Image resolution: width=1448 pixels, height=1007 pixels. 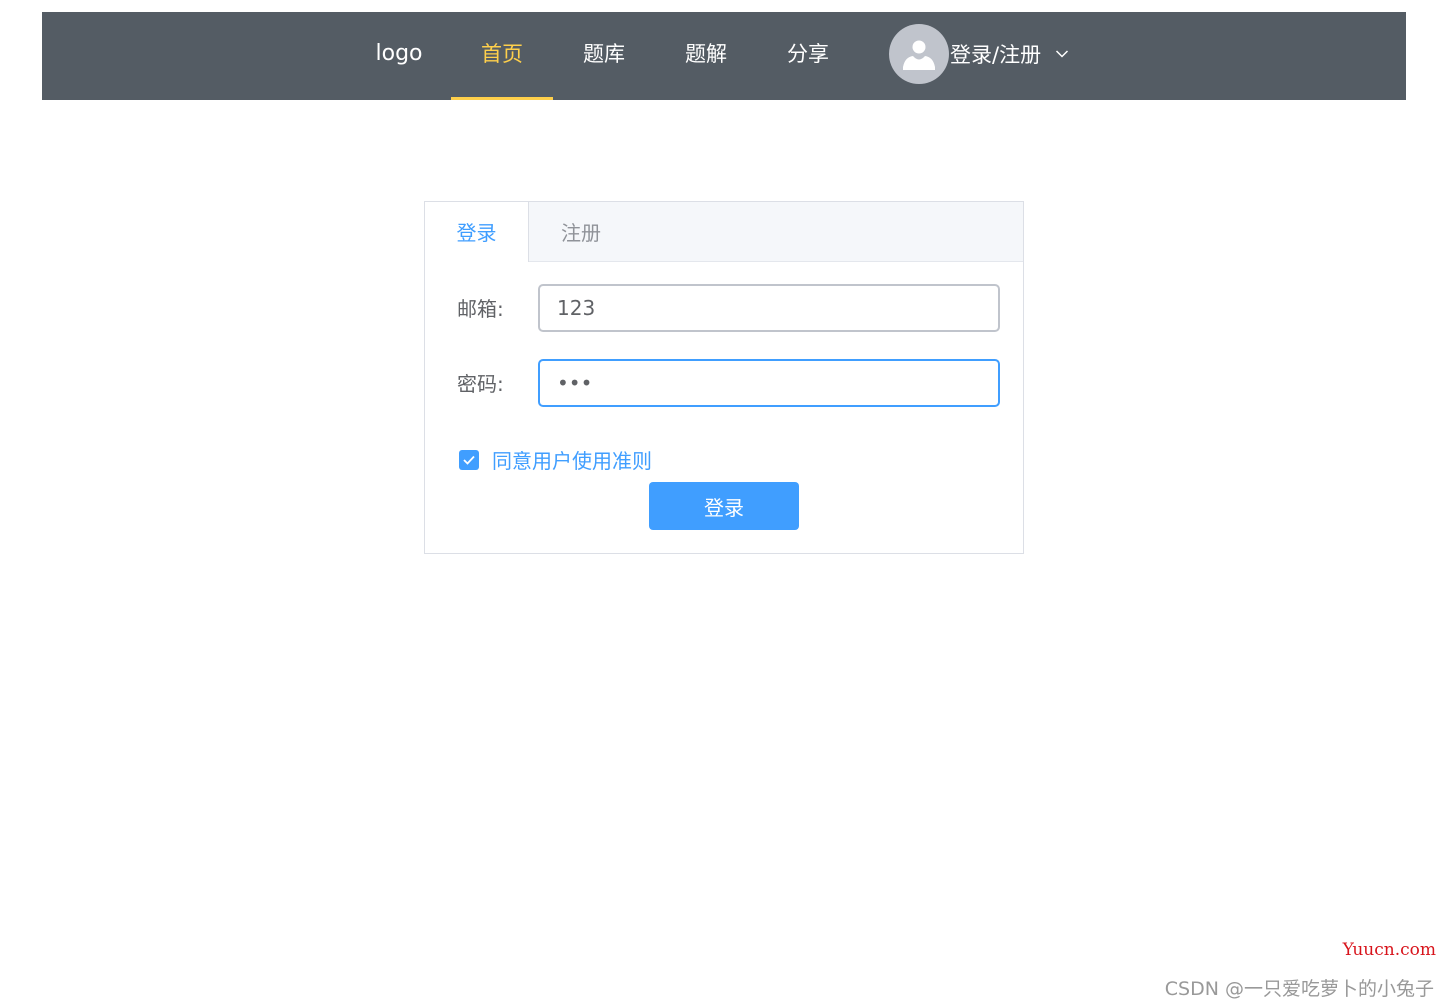 I want to click on nav-item-question-bank: 题库, so click(x=604, y=56).